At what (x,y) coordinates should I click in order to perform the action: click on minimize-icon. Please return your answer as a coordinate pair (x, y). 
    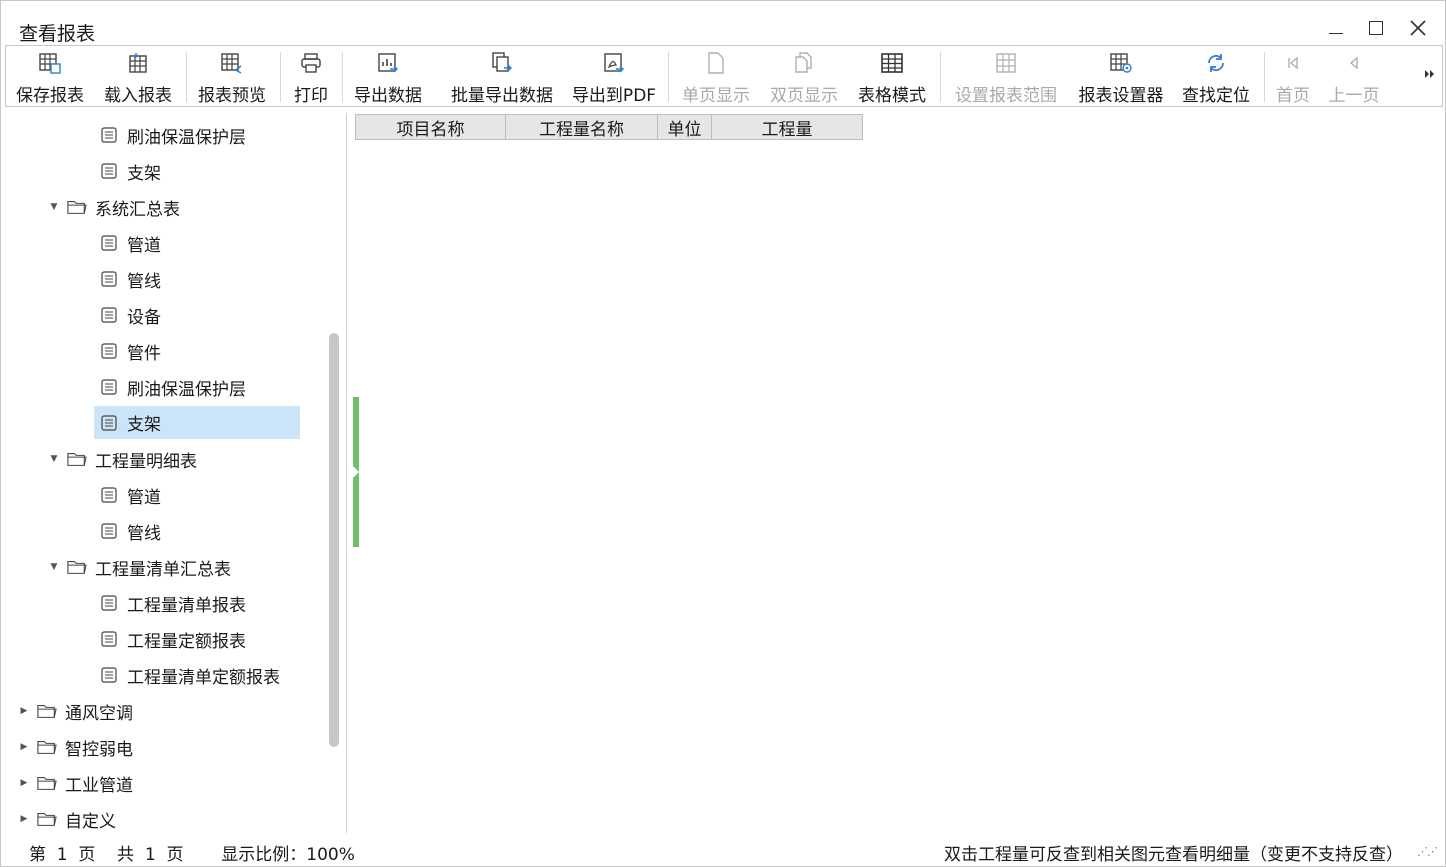
    Looking at the image, I should click on (1336, 33).